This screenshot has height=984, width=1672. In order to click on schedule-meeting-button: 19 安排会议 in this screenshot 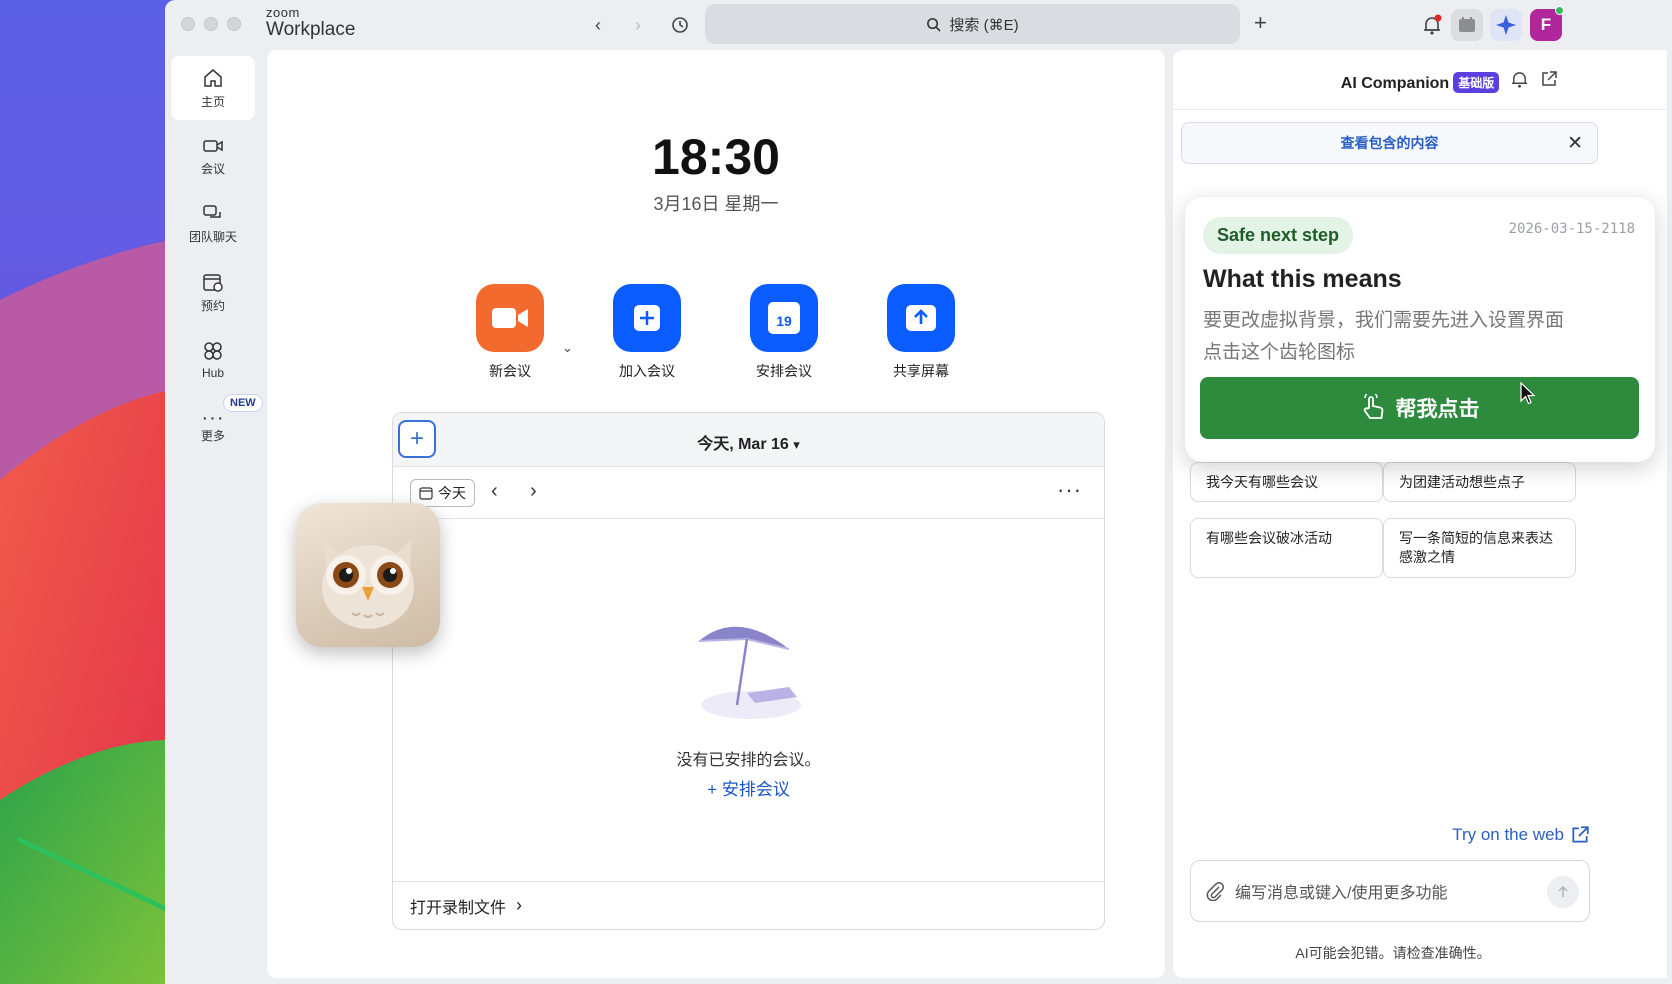, I will do `click(784, 332)`.